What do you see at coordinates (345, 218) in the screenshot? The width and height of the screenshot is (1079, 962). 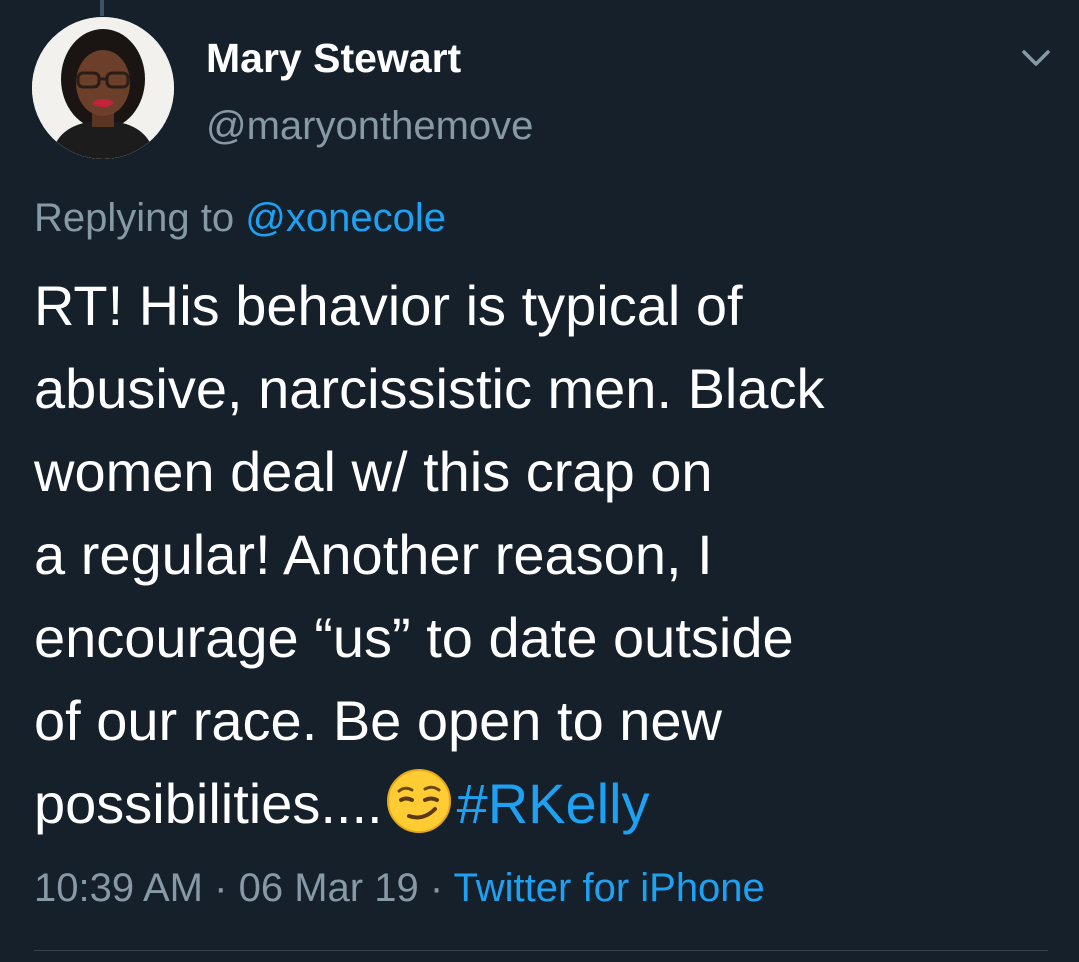 I see `replying-to-mention-link: @xonecole` at bounding box center [345, 218].